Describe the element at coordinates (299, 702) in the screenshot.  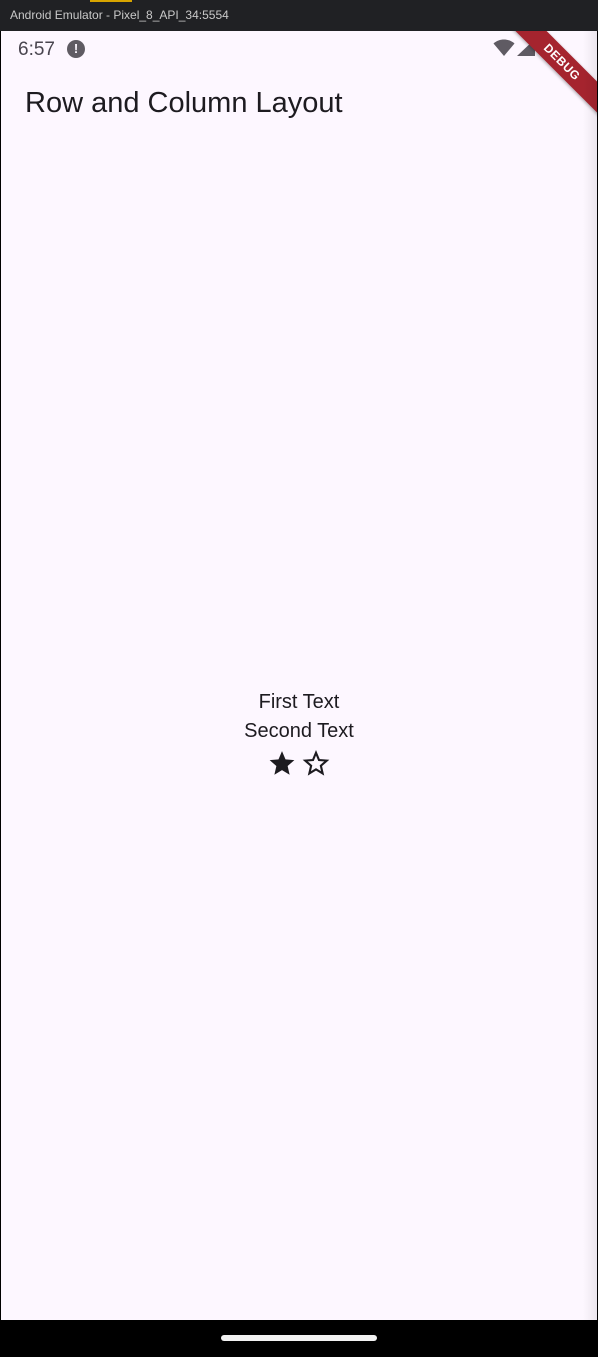
I see `first-text: First Text` at that location.